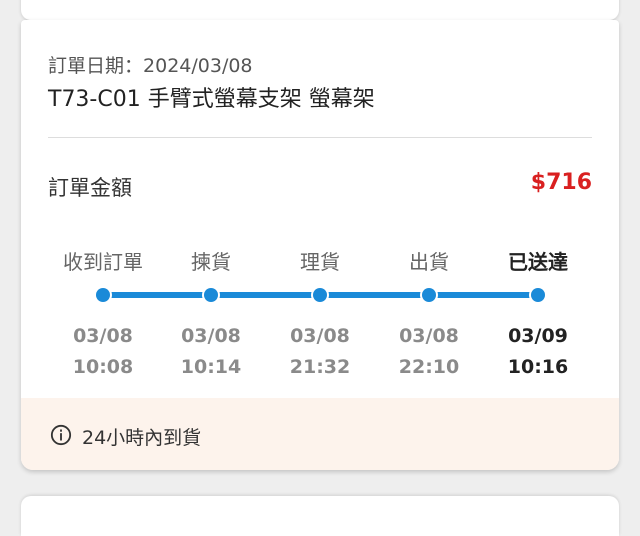 This screenshot has height=536, width=640. What do you see at coordinates (61, 435) in the screenshot?
I see `info-icon` at bounding box center [61, 435].